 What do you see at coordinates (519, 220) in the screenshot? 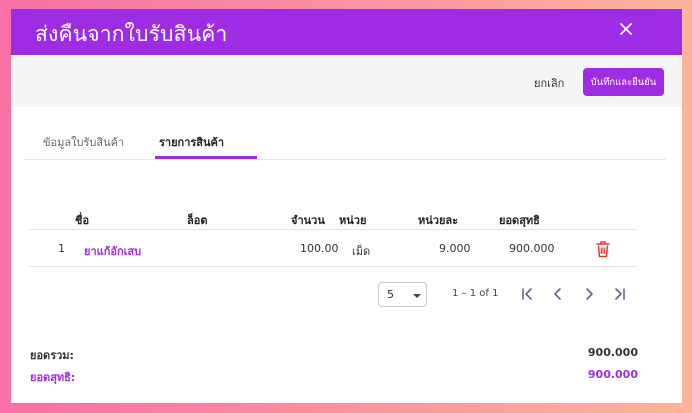
I see `column-header-net: ยอดสุทธิ` at bounding box center [519, 220].